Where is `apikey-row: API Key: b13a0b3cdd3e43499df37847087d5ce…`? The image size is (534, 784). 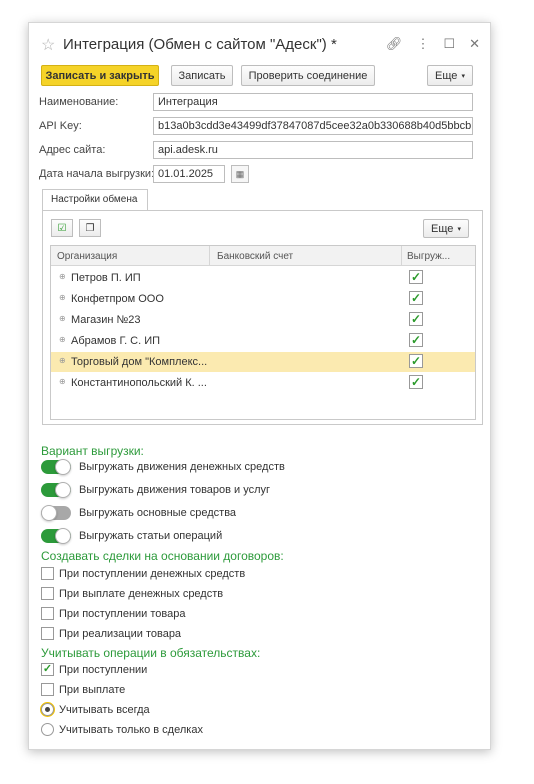
apikey-row: API Key: b13a0b3cdd3e43499df37847087d5ce… is located at coordinates (261, 126).